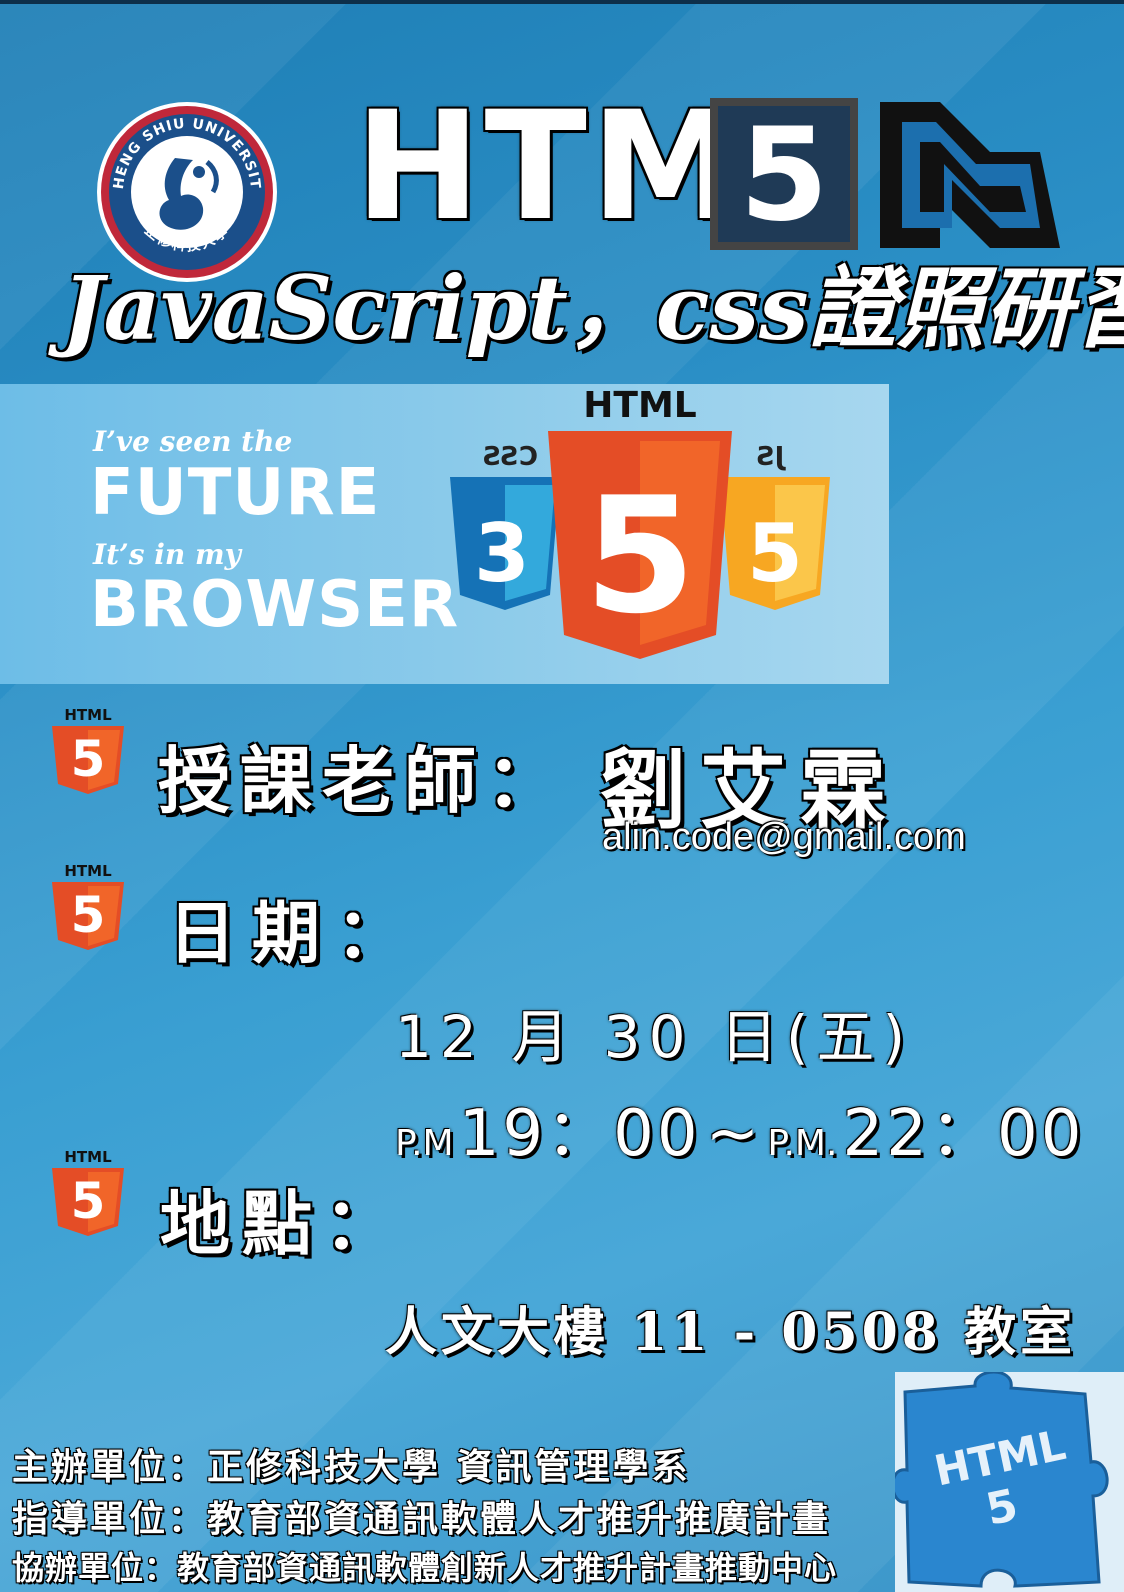  What do you see at coordinates (275, 605) in the screenshot?
I see `banner-line-browser: BROWSER` at bounding box center [275, 605].